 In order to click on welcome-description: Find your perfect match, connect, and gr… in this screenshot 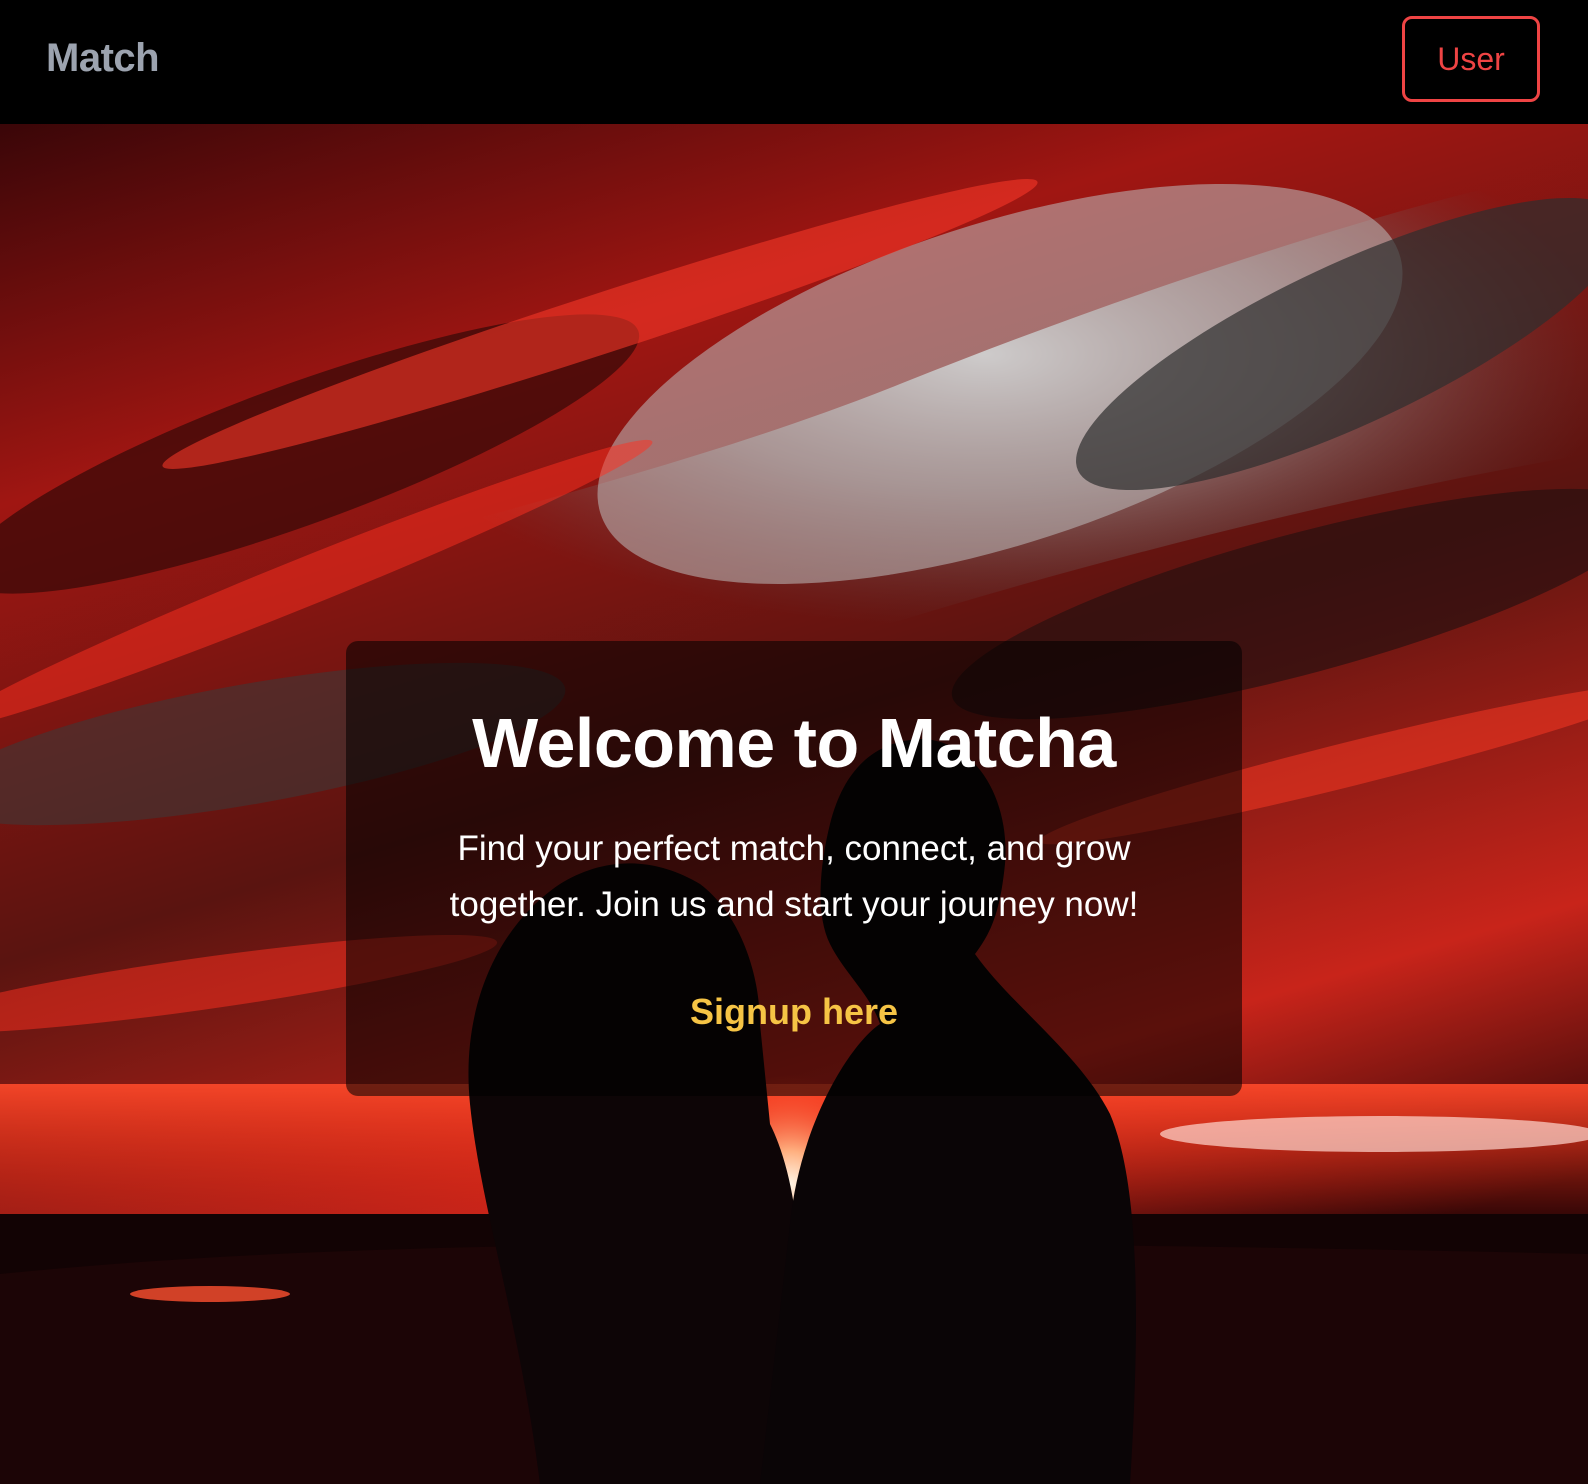, I will do `click(794, 876)`.